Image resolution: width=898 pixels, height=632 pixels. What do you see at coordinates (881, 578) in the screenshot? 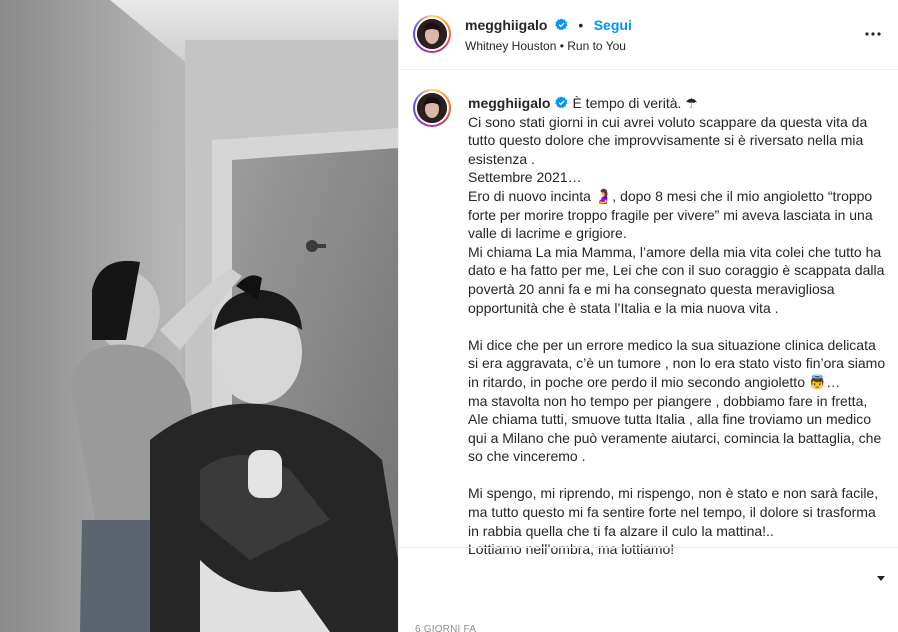
I see `chevron-down-icon` at bounding box center [881, 578].